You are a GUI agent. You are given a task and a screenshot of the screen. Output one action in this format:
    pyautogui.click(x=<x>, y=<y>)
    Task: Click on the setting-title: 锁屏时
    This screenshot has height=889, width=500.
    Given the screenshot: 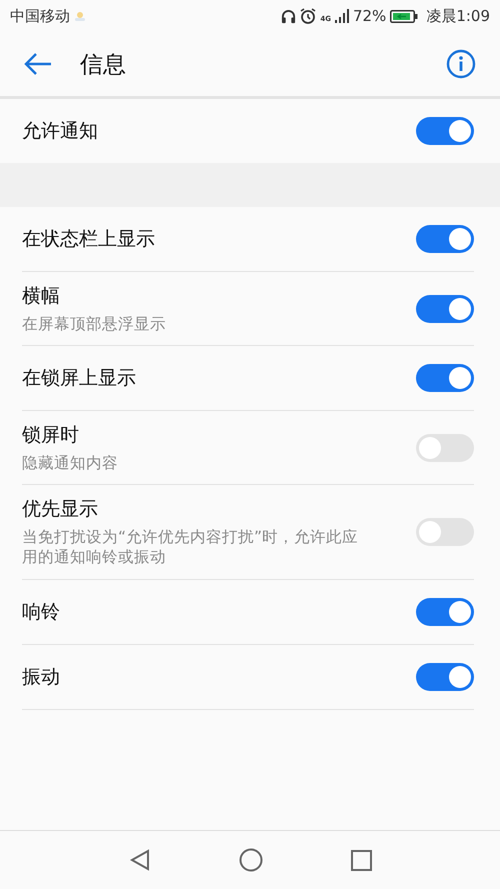 What is the action you would take?
    pyautogui.click(x=51, y=435)
    